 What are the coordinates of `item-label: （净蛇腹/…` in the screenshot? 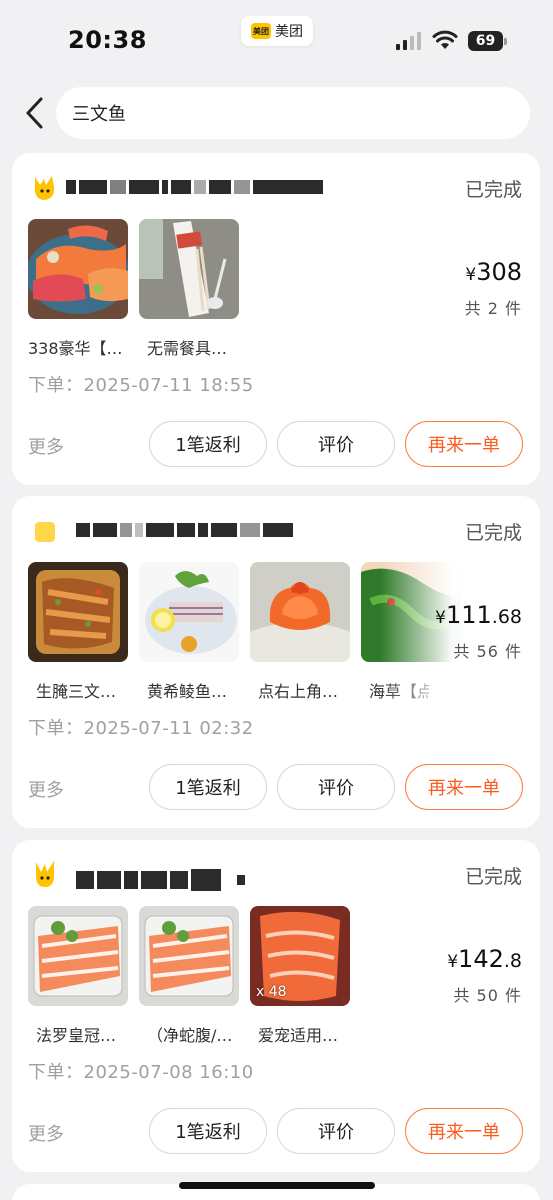 It's located at (190, 1035).